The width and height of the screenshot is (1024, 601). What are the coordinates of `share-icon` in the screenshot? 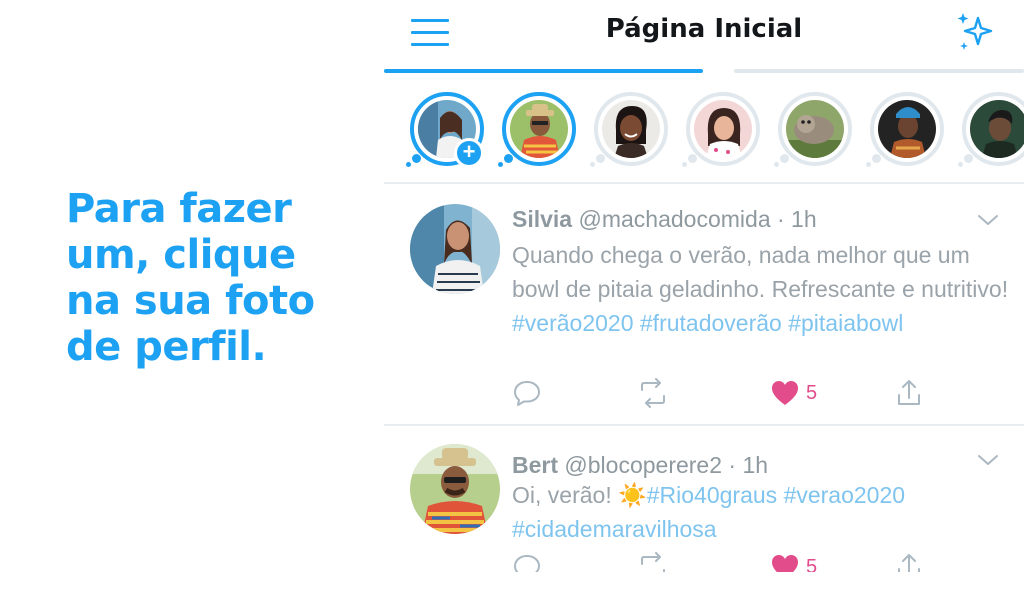 It's located at (909, 393).